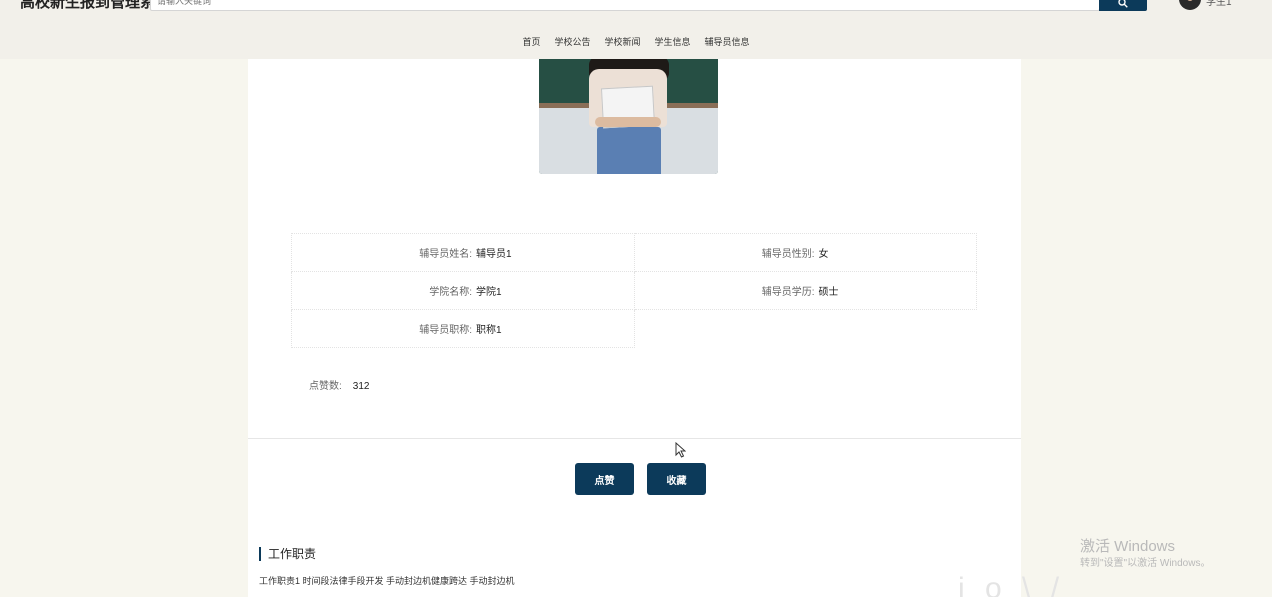 The image size is (1272, 597). I want to click on nav-item-news: 学校新闻, so click(622, 41).